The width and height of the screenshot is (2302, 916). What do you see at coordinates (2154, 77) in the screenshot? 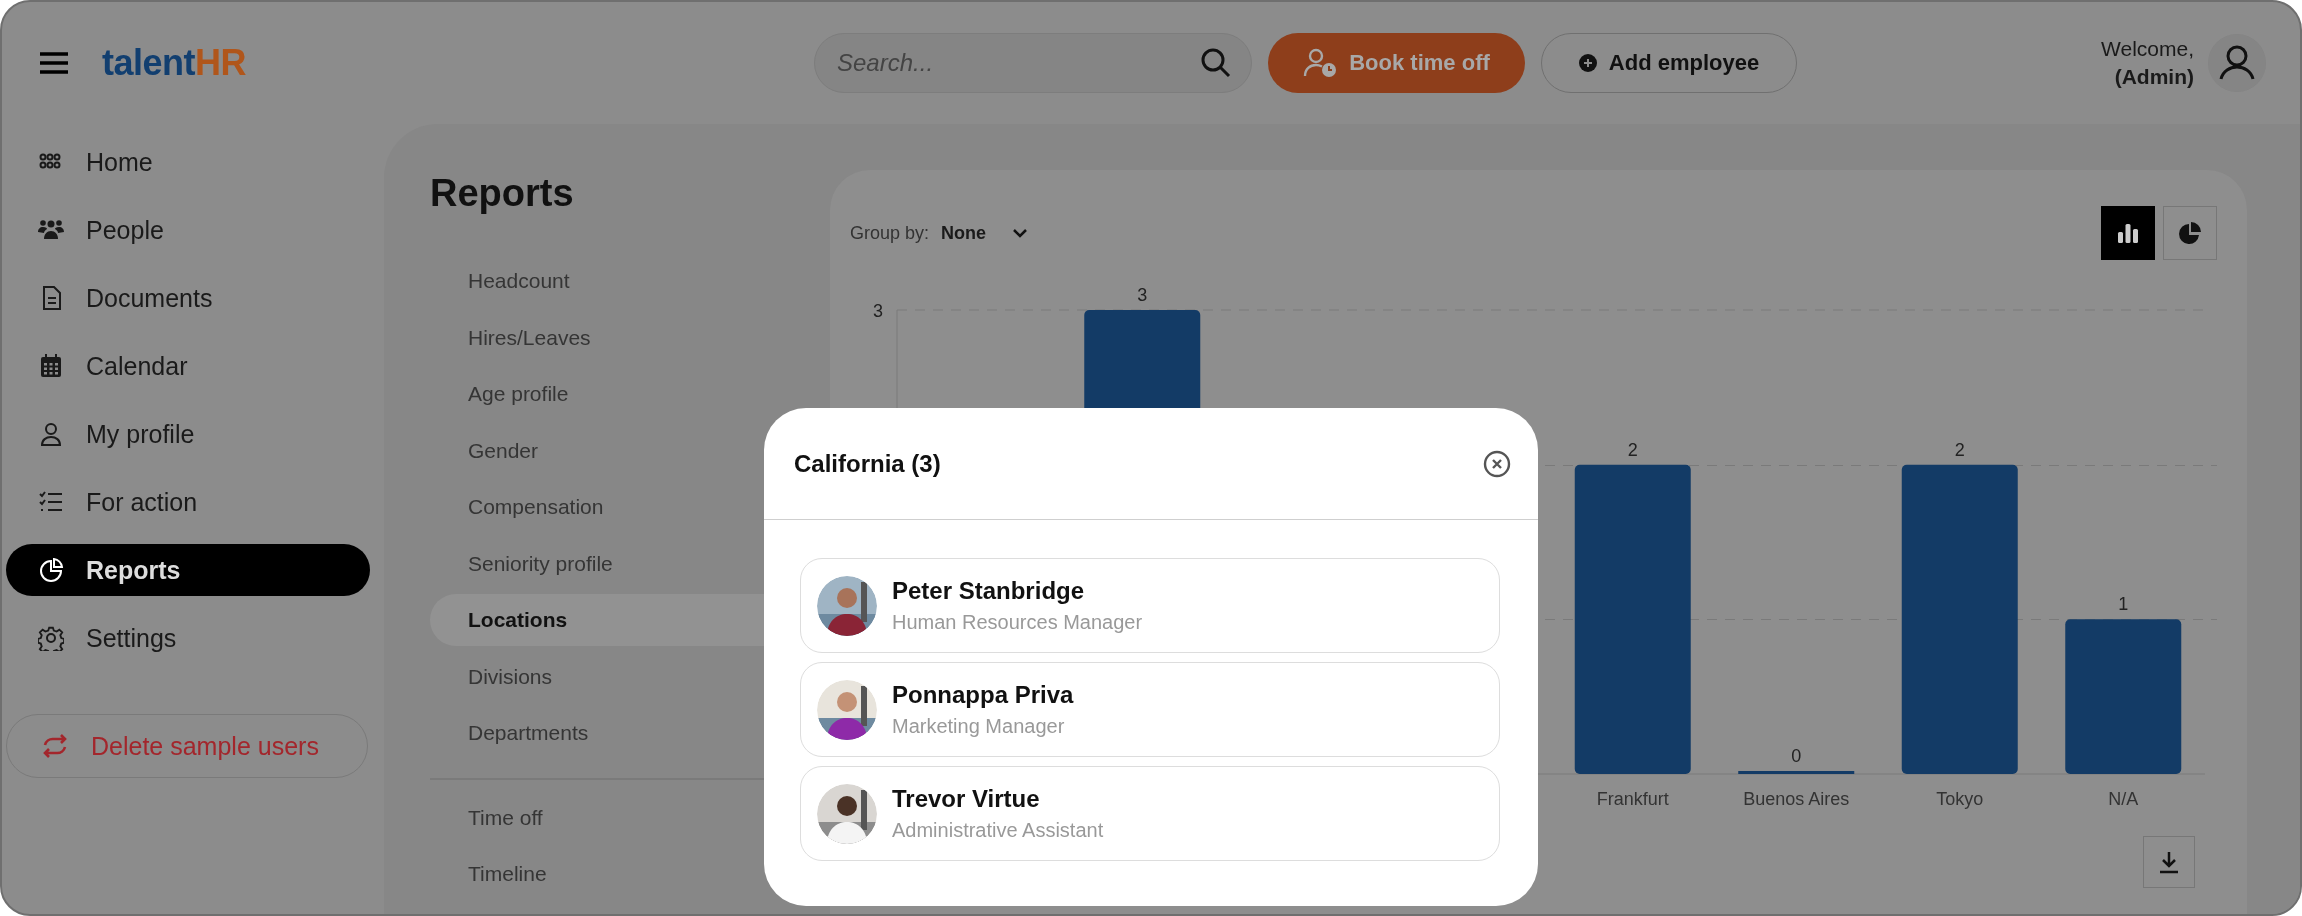
I see `user-role: (Admin)` at bounding box center [2154, 77].